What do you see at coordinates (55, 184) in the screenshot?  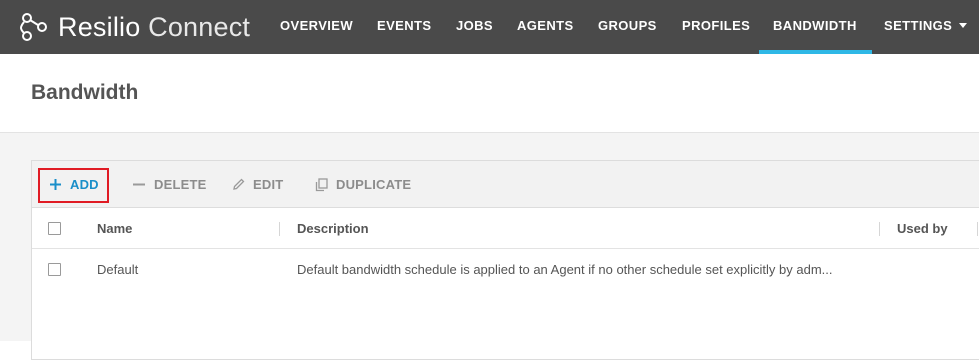 I see `plus-icon` at bounding box center [55, 184].